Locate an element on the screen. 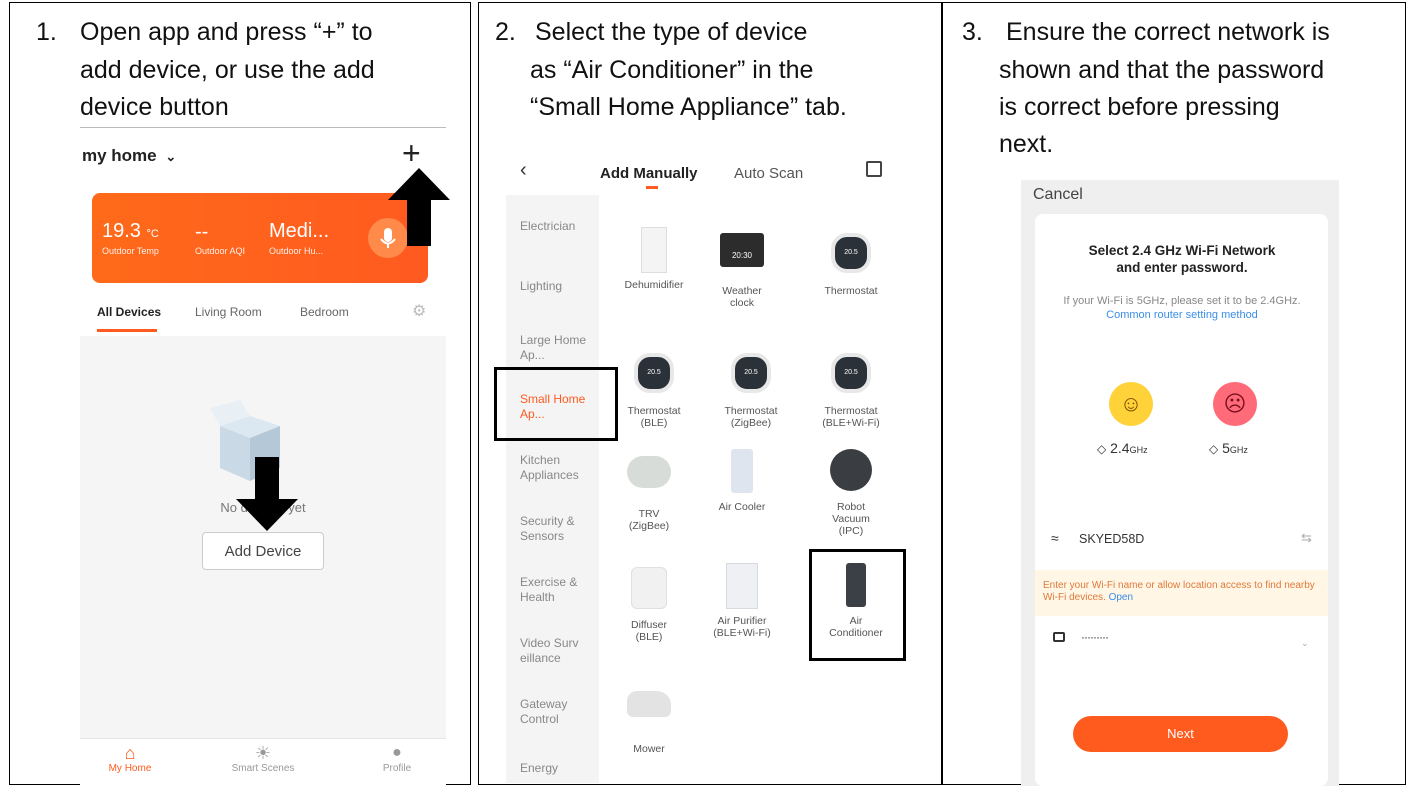  device-thermostat: 20.5 Thermostat is located at coordinates (851, 262).